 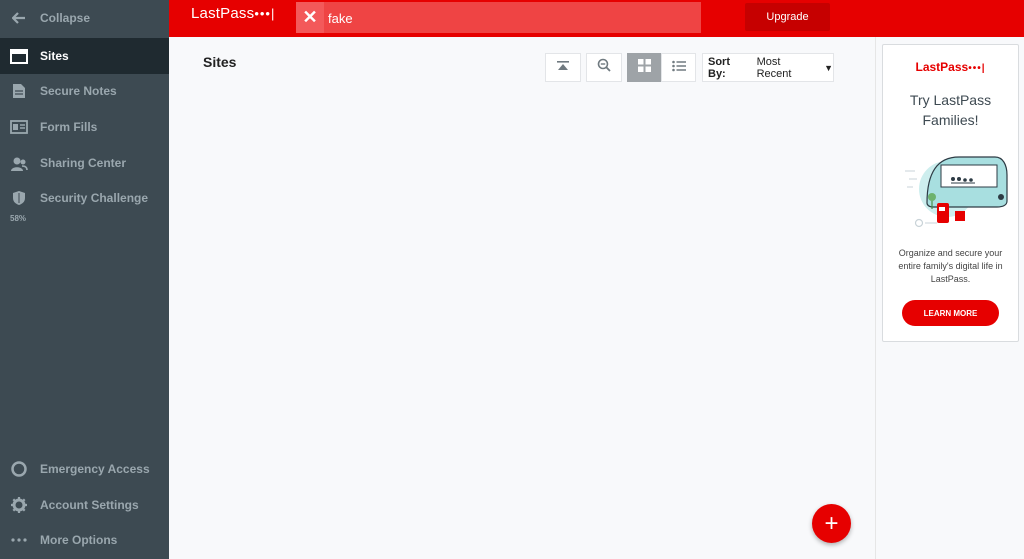 I want to click on collapse-all-button, so click(x=563, y=67).